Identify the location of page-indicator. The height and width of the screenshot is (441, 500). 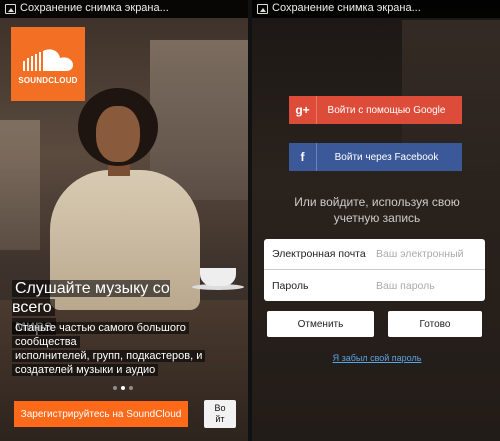
(123, 388).